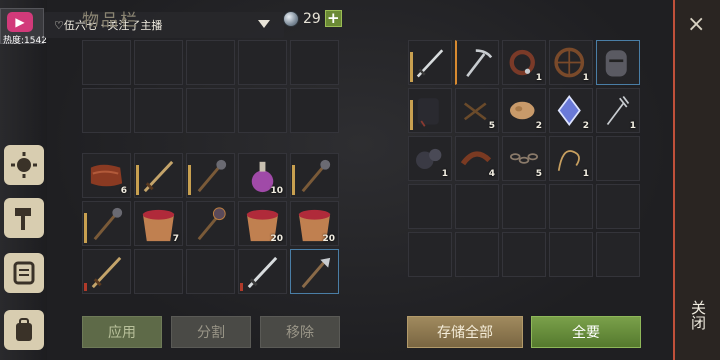 The height and width of the screenshot is (360, 720). Describe the element at coordinates (276, 191) in the screenshot. I see `item-count: 10` at that location.